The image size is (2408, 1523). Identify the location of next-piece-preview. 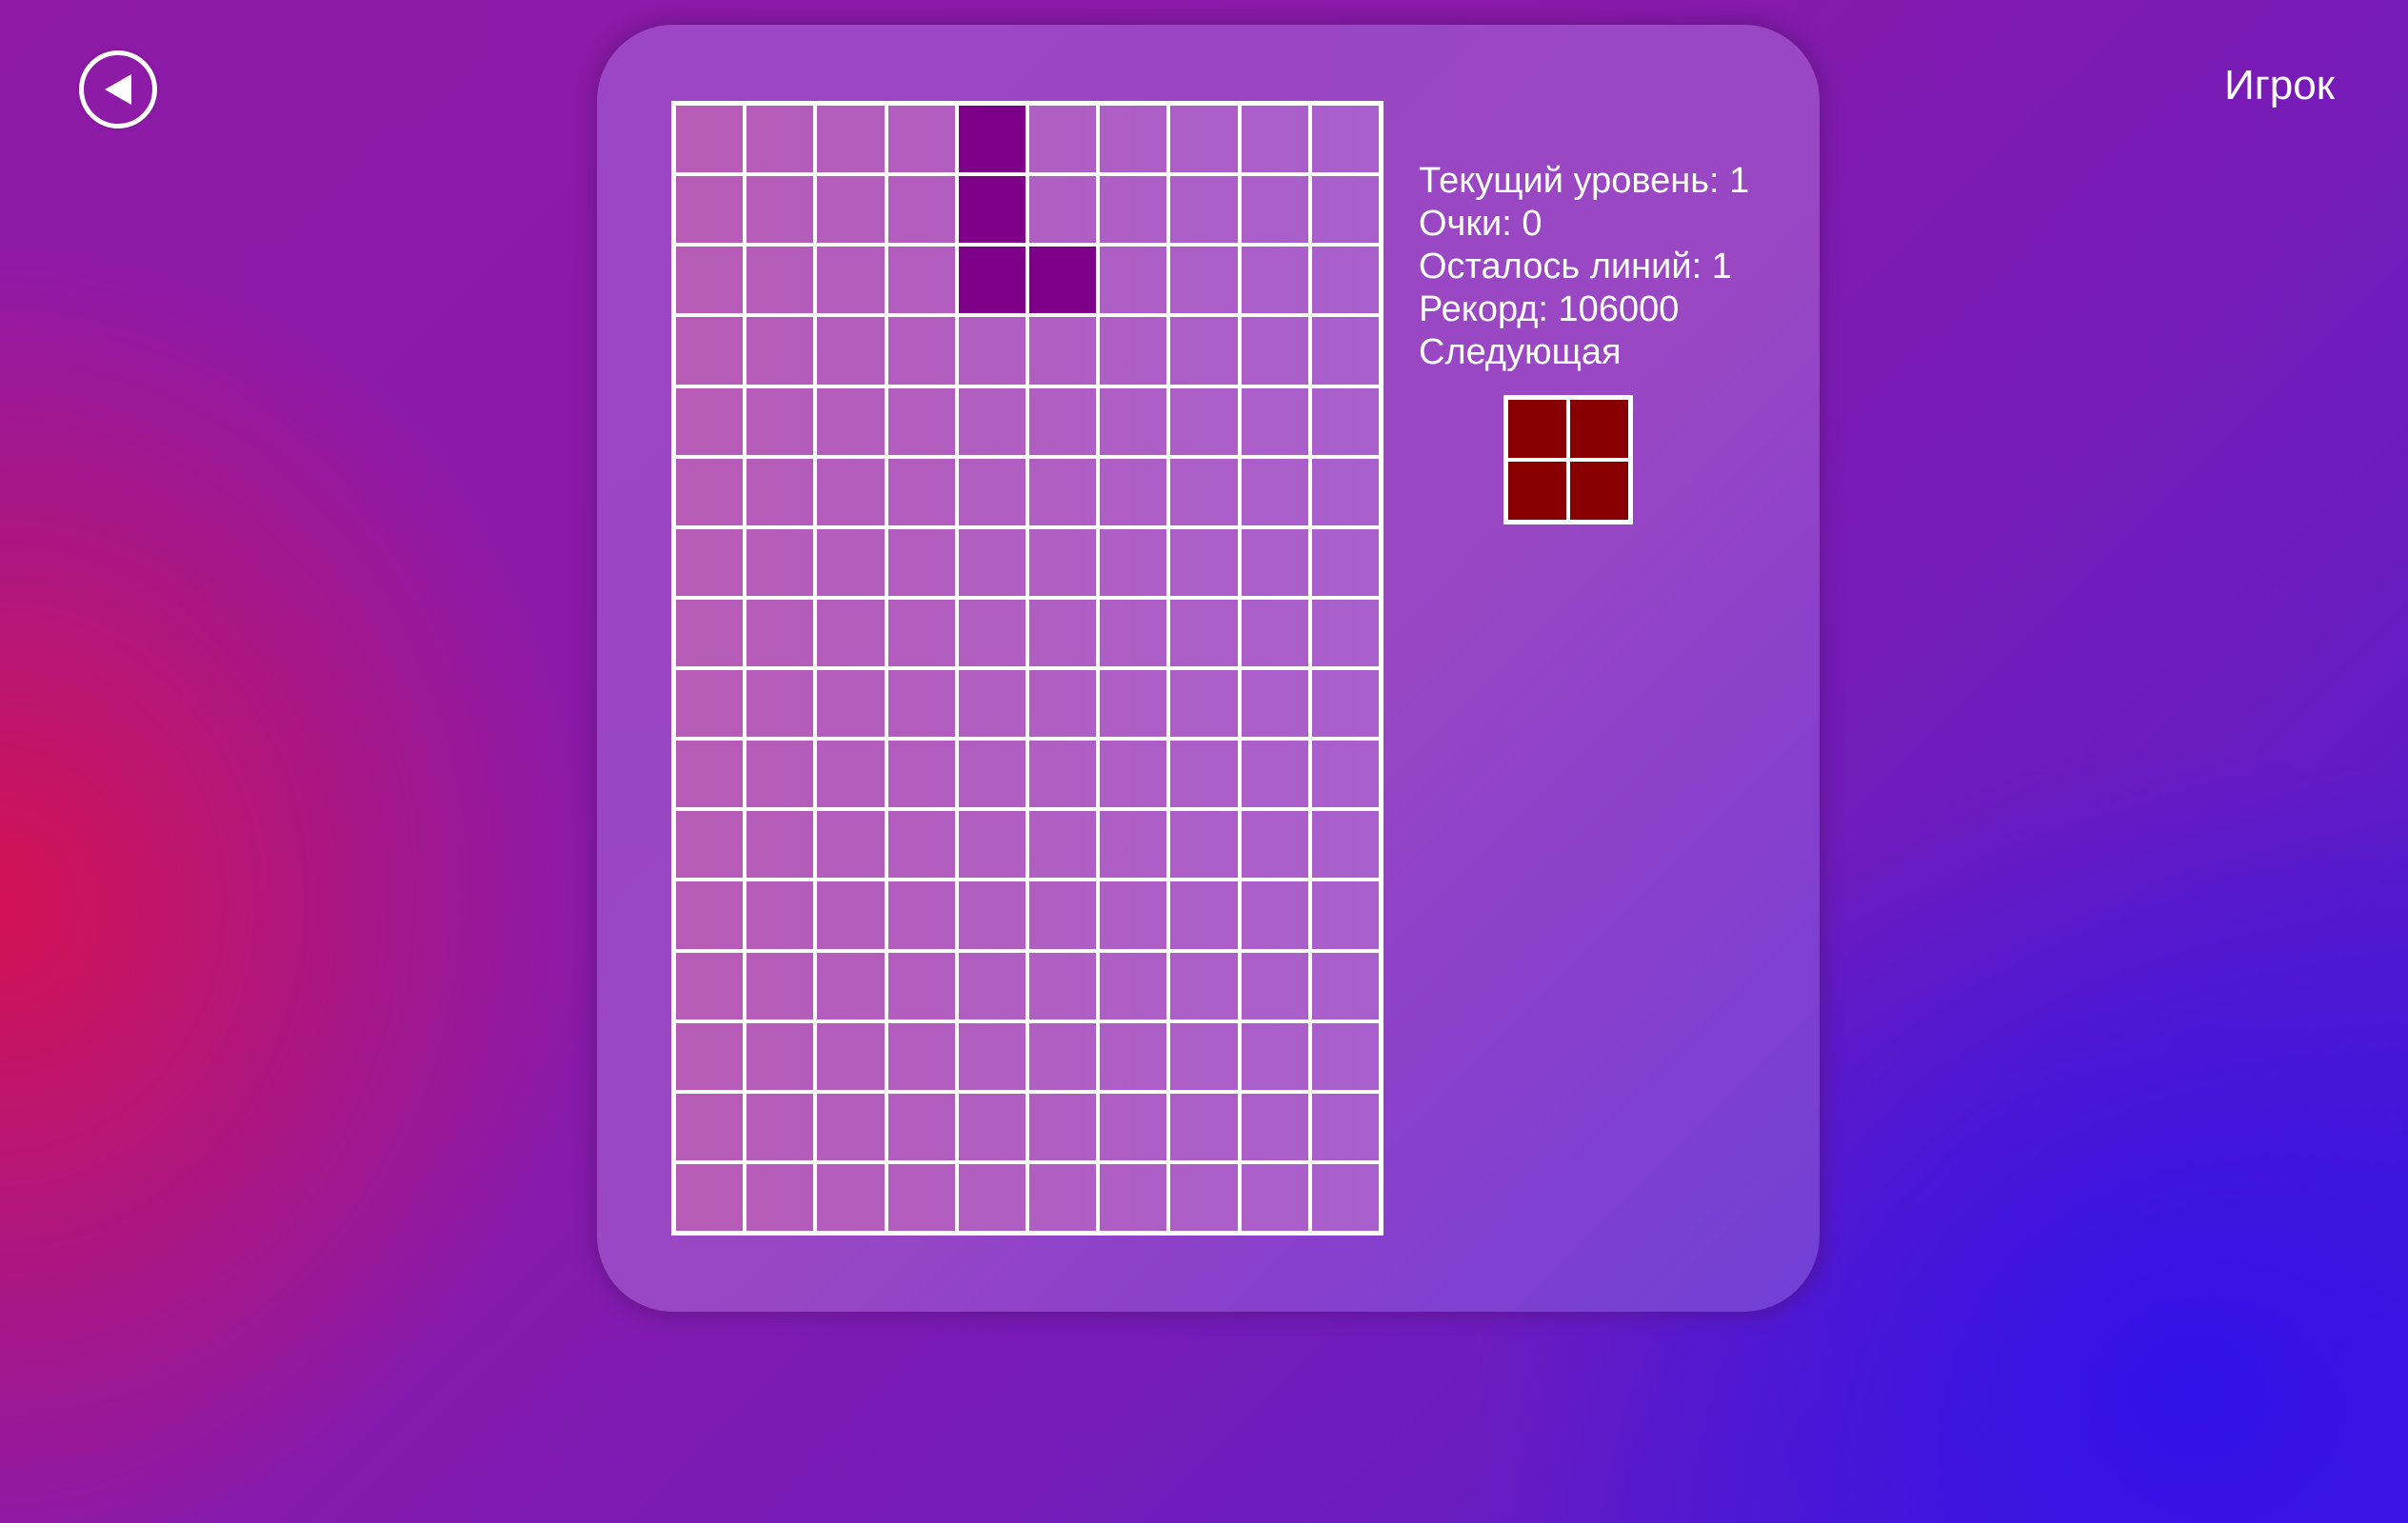
(1568, 460).